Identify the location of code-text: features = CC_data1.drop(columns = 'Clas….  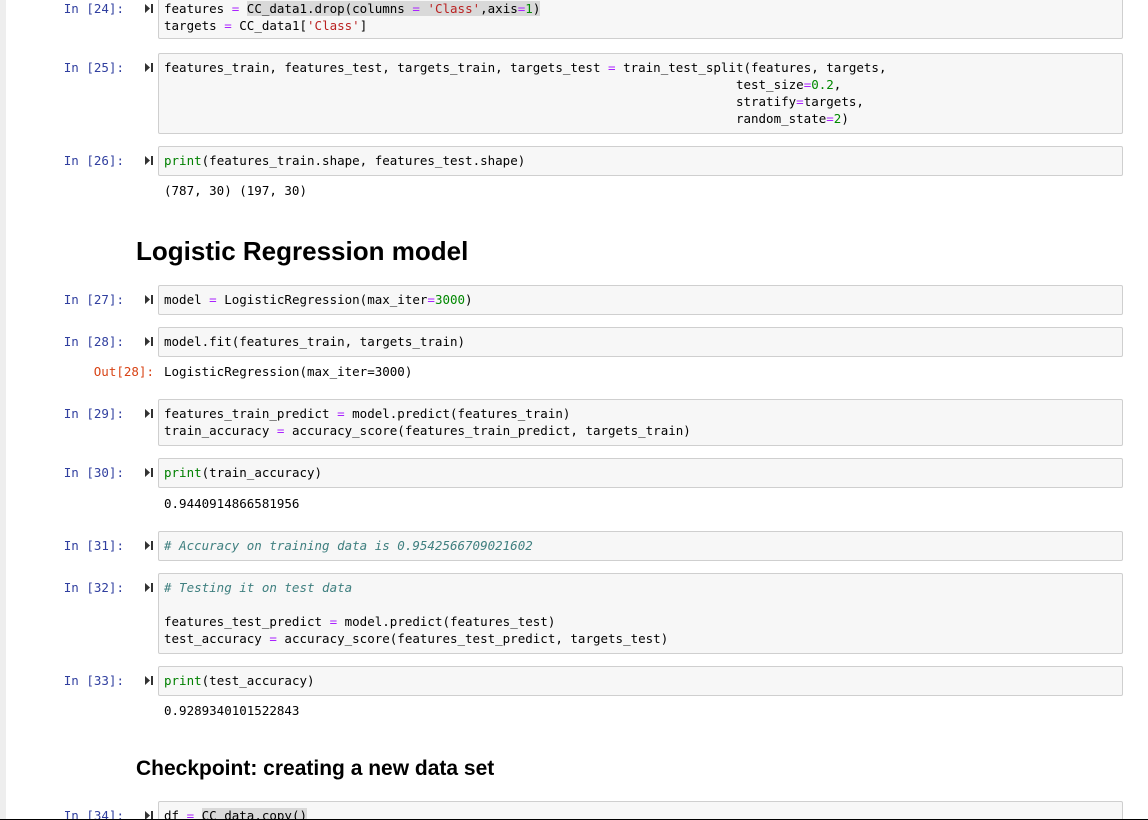
(352, 17).